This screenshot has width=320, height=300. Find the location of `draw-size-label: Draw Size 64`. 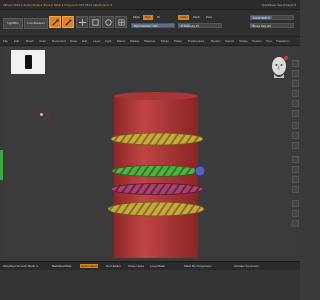

draw-size-label: Draw Size 64 is located at coordinates (262, 26).